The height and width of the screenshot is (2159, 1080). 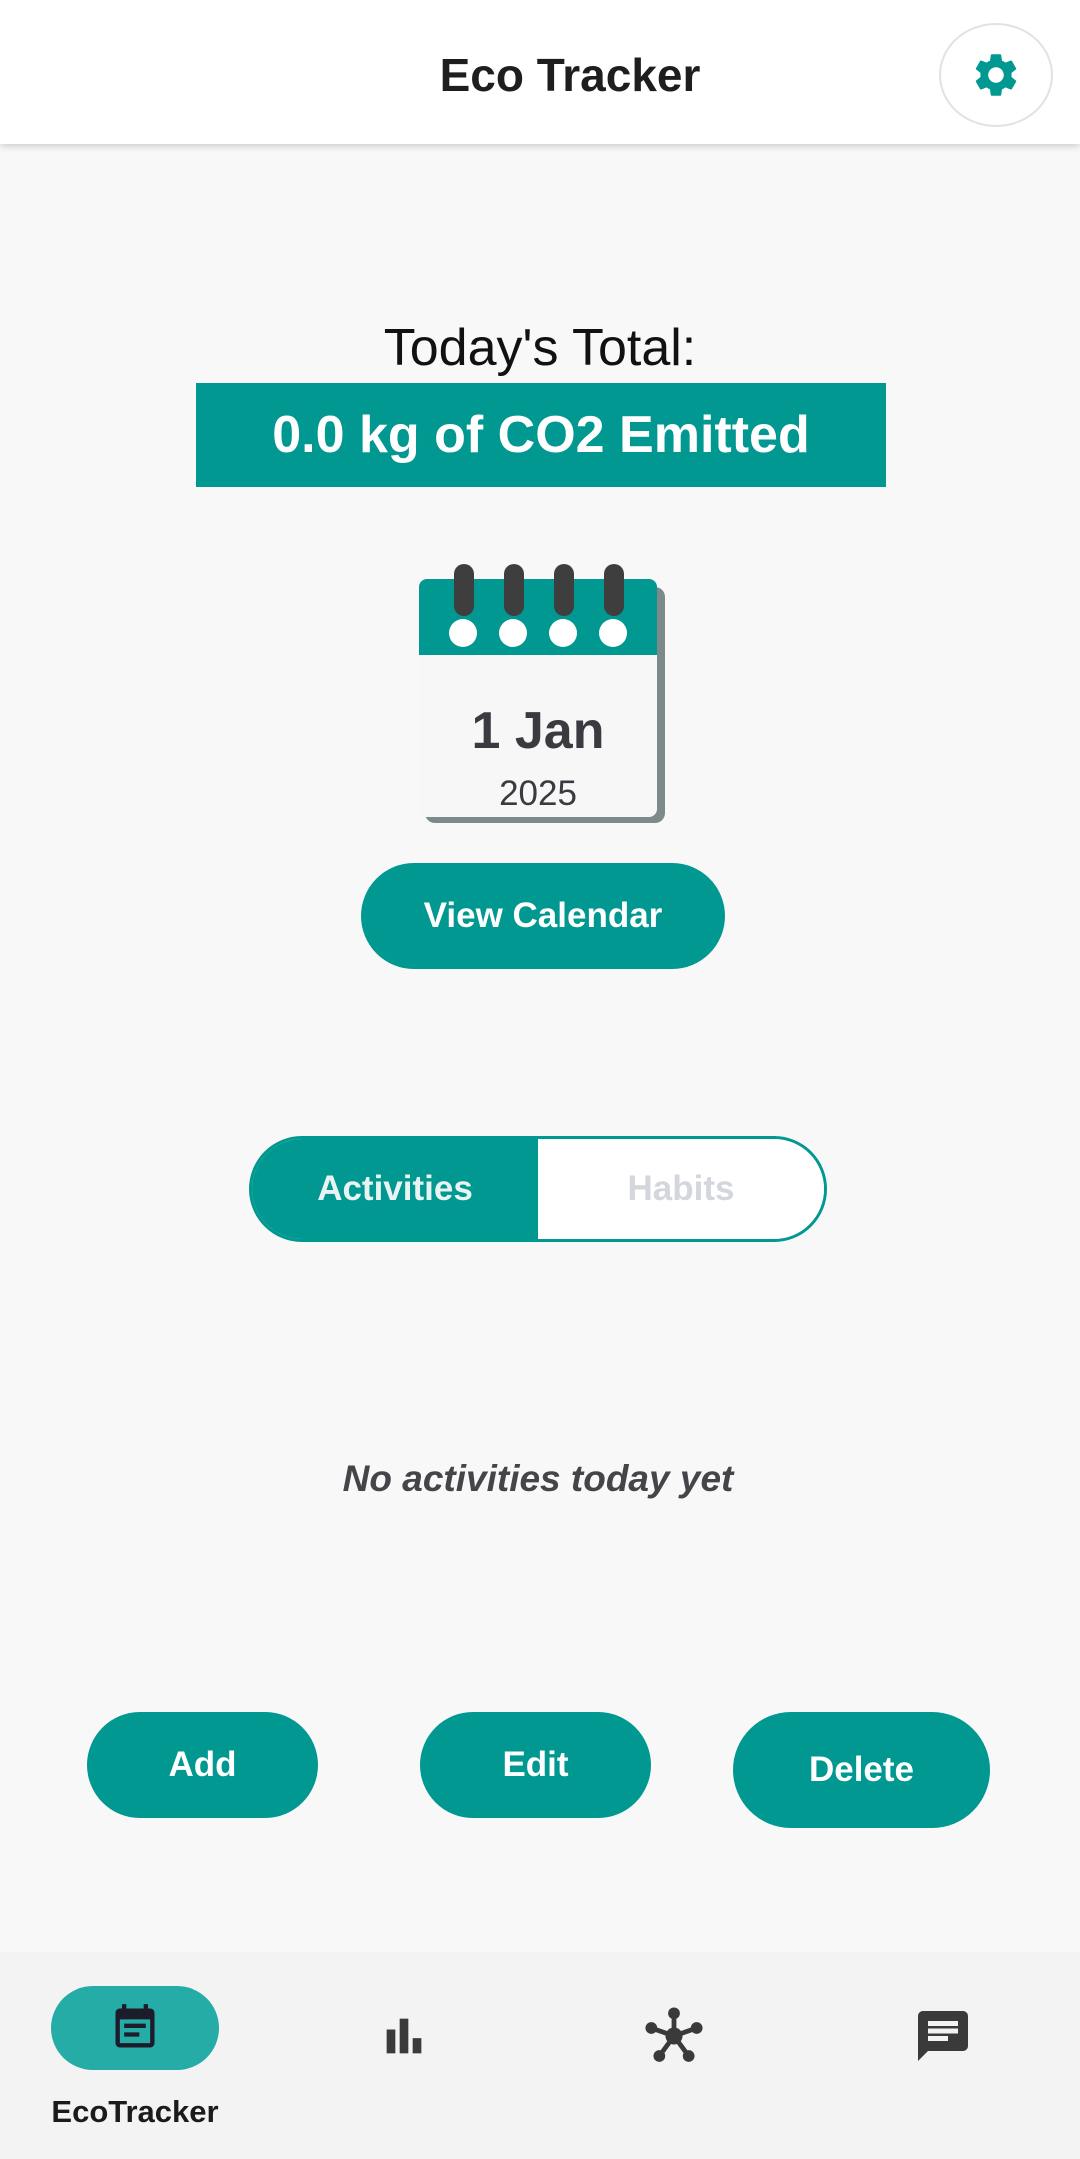 I want to click on today-total-label: Today's Total:, so click(x=540, y=348).